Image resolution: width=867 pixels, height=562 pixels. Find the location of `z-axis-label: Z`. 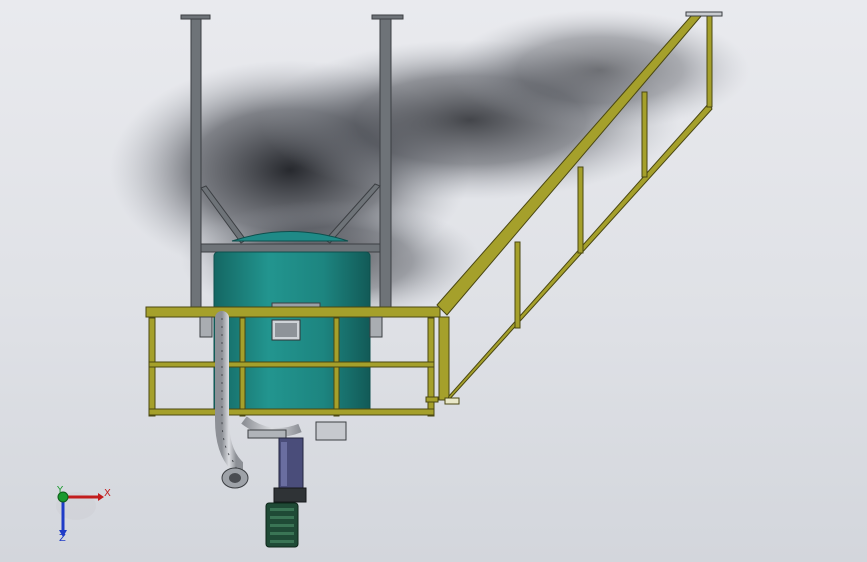

z-axis-label: Z is located at coordinates (62, 538).